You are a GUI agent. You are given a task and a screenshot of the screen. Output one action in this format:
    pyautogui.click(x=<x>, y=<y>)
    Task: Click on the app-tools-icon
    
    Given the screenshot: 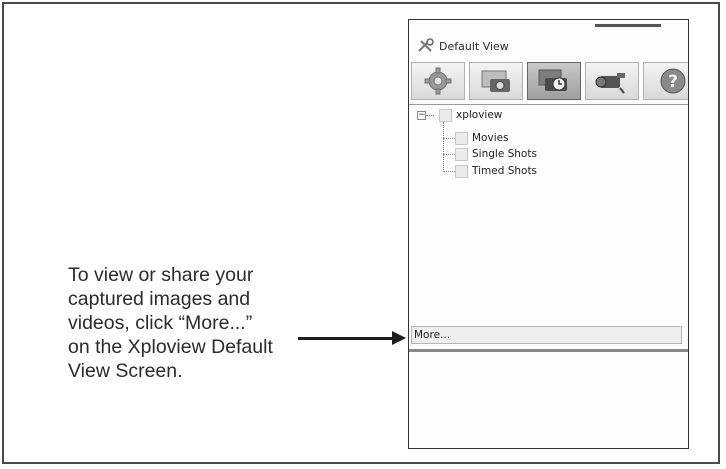 What is the action you would take?
    pyautogui.click(x=426, y=45)
    